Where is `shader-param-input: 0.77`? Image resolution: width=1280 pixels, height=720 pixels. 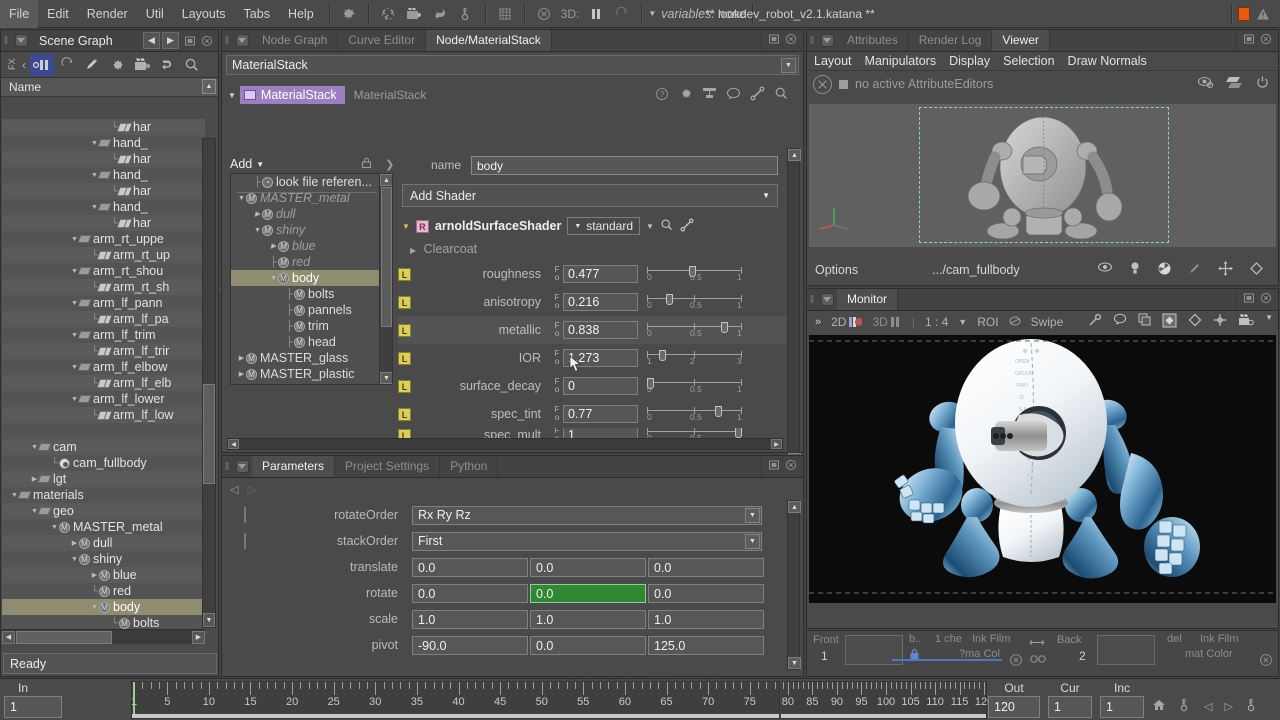
shader-param-input: 0.77 is located at coordinates (600, 414).